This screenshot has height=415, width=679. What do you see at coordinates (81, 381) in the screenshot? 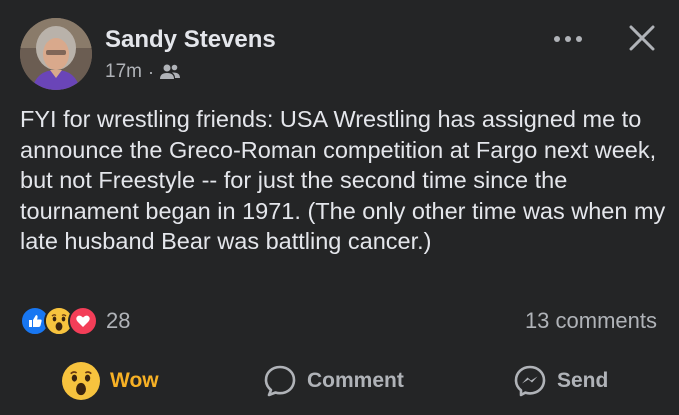
I see `wow-icon` at bounding box center [81, 381].